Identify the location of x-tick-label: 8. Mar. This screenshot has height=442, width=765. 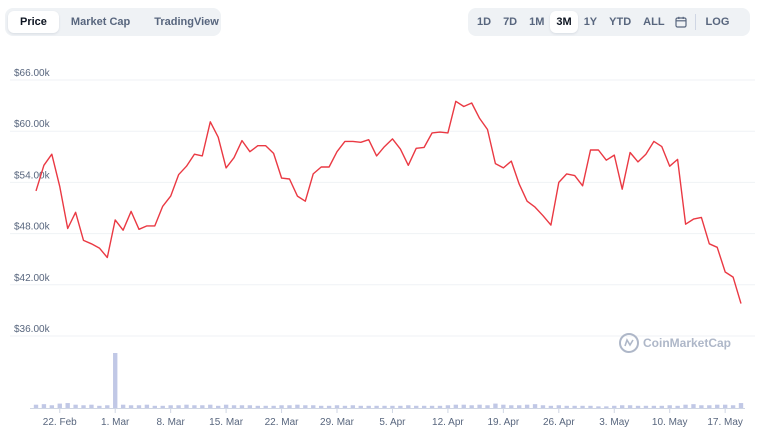
(170, 422).